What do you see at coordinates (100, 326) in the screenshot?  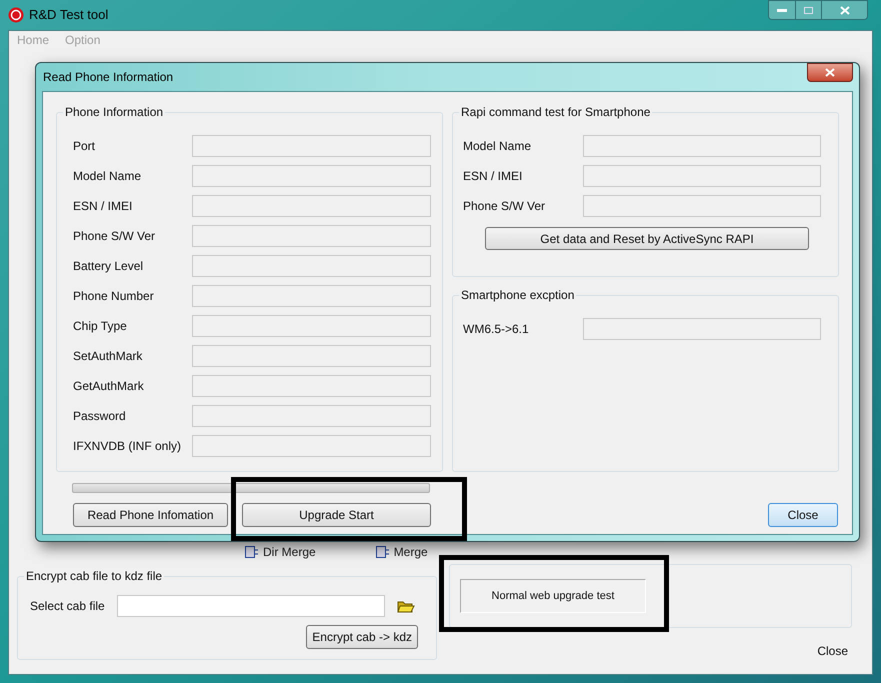 I see `field-label: Chip Type` at bounding box center [100, 326].